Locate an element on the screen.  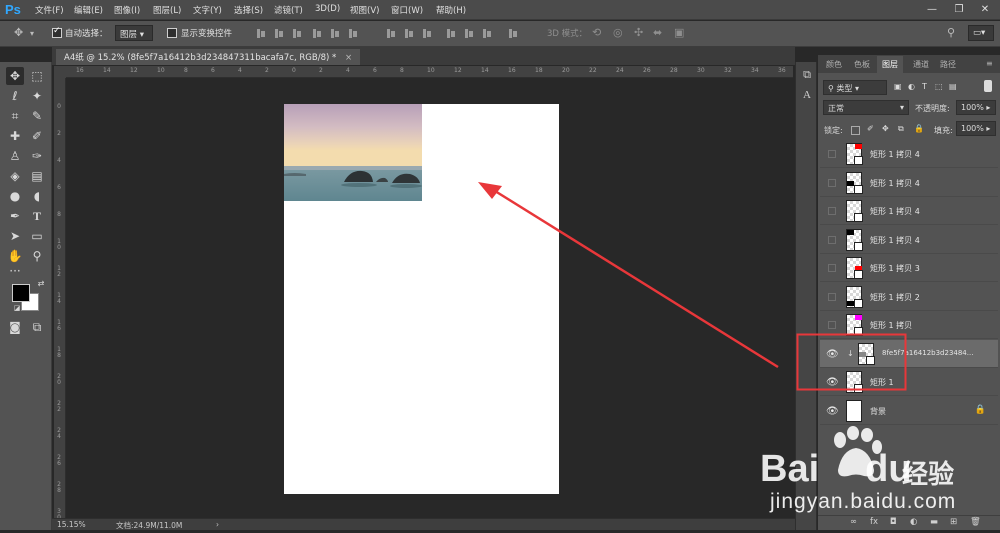
distribute-top-icon is located at coordinates (391, 33).